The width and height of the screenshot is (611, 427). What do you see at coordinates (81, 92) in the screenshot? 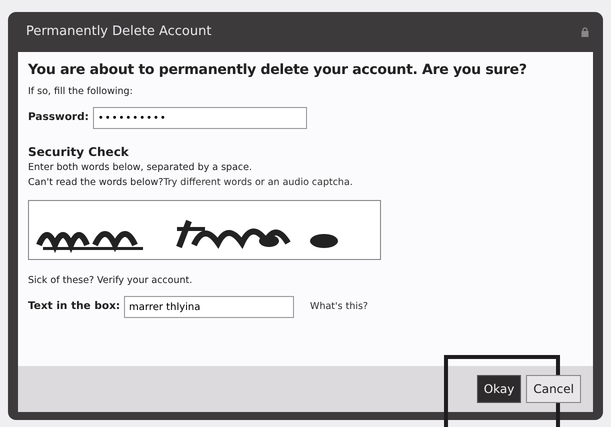
I see `intro-text: If so, fill the following:` at bounding box center [81, 92].